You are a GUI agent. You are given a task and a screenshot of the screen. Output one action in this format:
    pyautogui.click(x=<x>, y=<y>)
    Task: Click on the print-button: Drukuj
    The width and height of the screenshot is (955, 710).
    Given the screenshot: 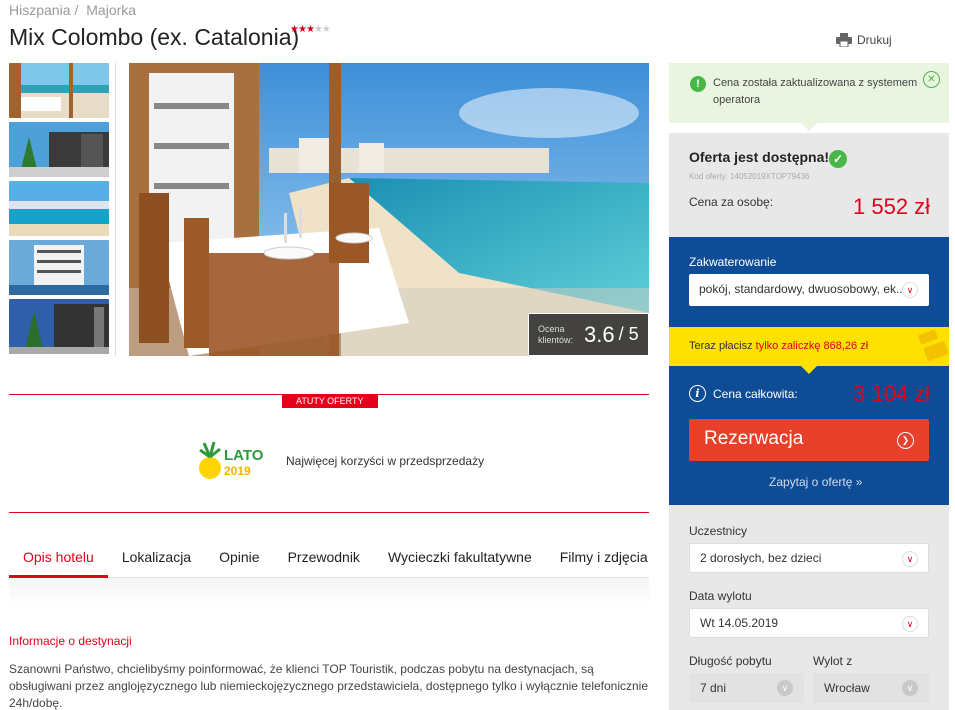 What is the action you would take?
    pyautogui.click(x=864, y=40)
    